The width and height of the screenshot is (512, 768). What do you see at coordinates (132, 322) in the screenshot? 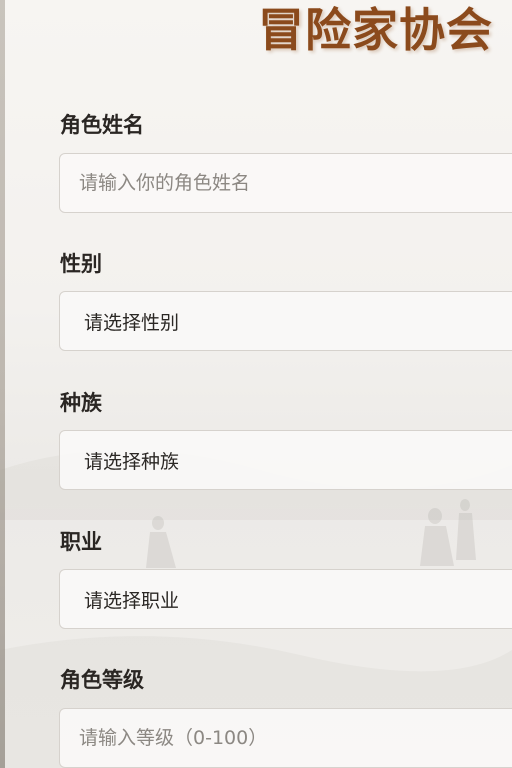
I see `gender-select-value: 请选择性别` at bounding box center [132, 322].